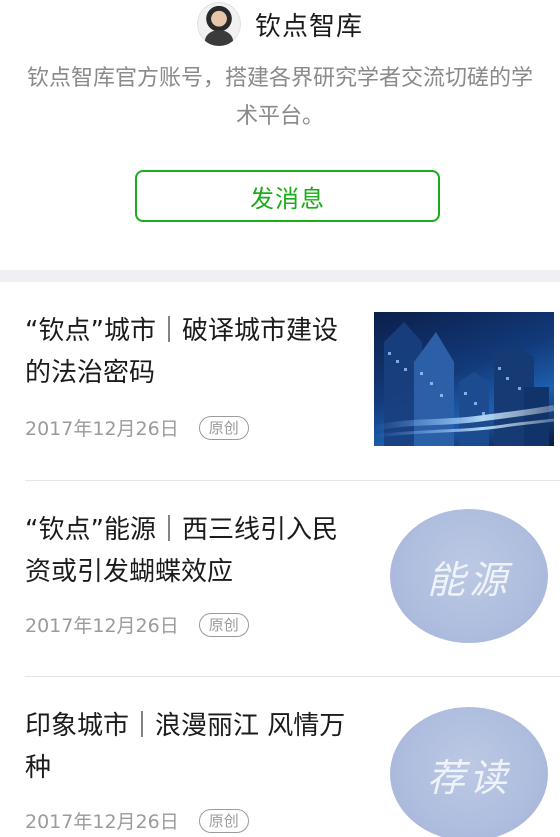  What do you see at coordinates (464, 384) in the screenshot?
I see `city-skyline-image` at bounding box center [464, 384].